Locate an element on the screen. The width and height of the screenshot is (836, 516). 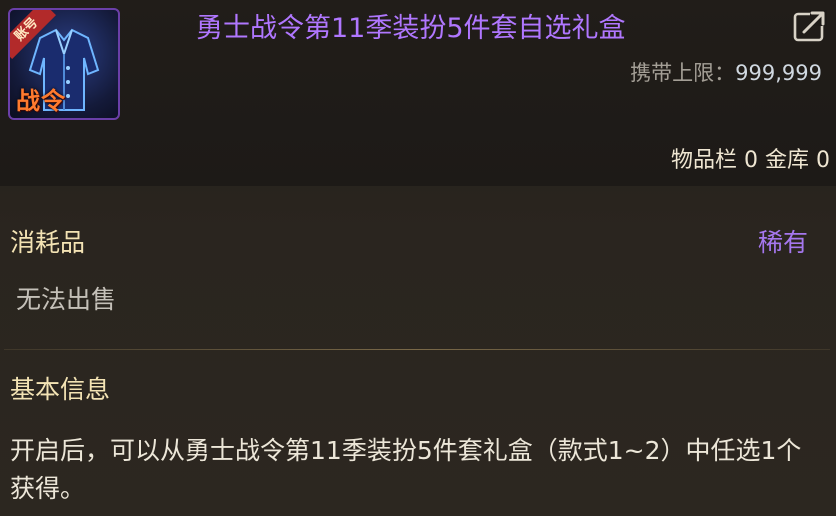
vault-count: 0 is located at coordinates (823, 160).